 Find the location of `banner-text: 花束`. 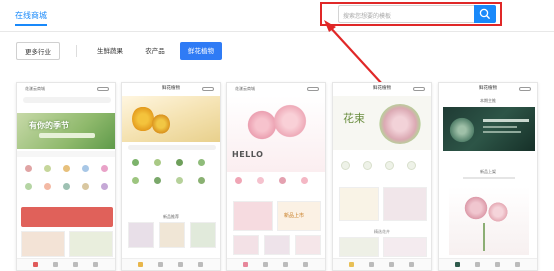

banner-text: 花束 is located at coordinates (354, 118).